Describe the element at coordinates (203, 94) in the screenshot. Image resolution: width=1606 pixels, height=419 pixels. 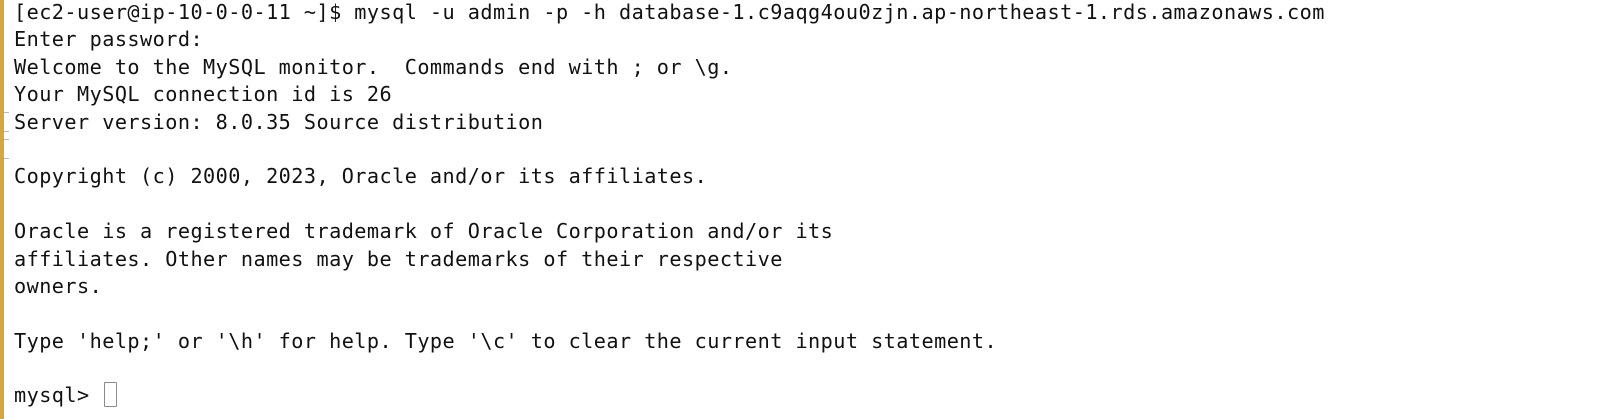
I see `terminal-line: Your MySQL connection id is 26` at that location.